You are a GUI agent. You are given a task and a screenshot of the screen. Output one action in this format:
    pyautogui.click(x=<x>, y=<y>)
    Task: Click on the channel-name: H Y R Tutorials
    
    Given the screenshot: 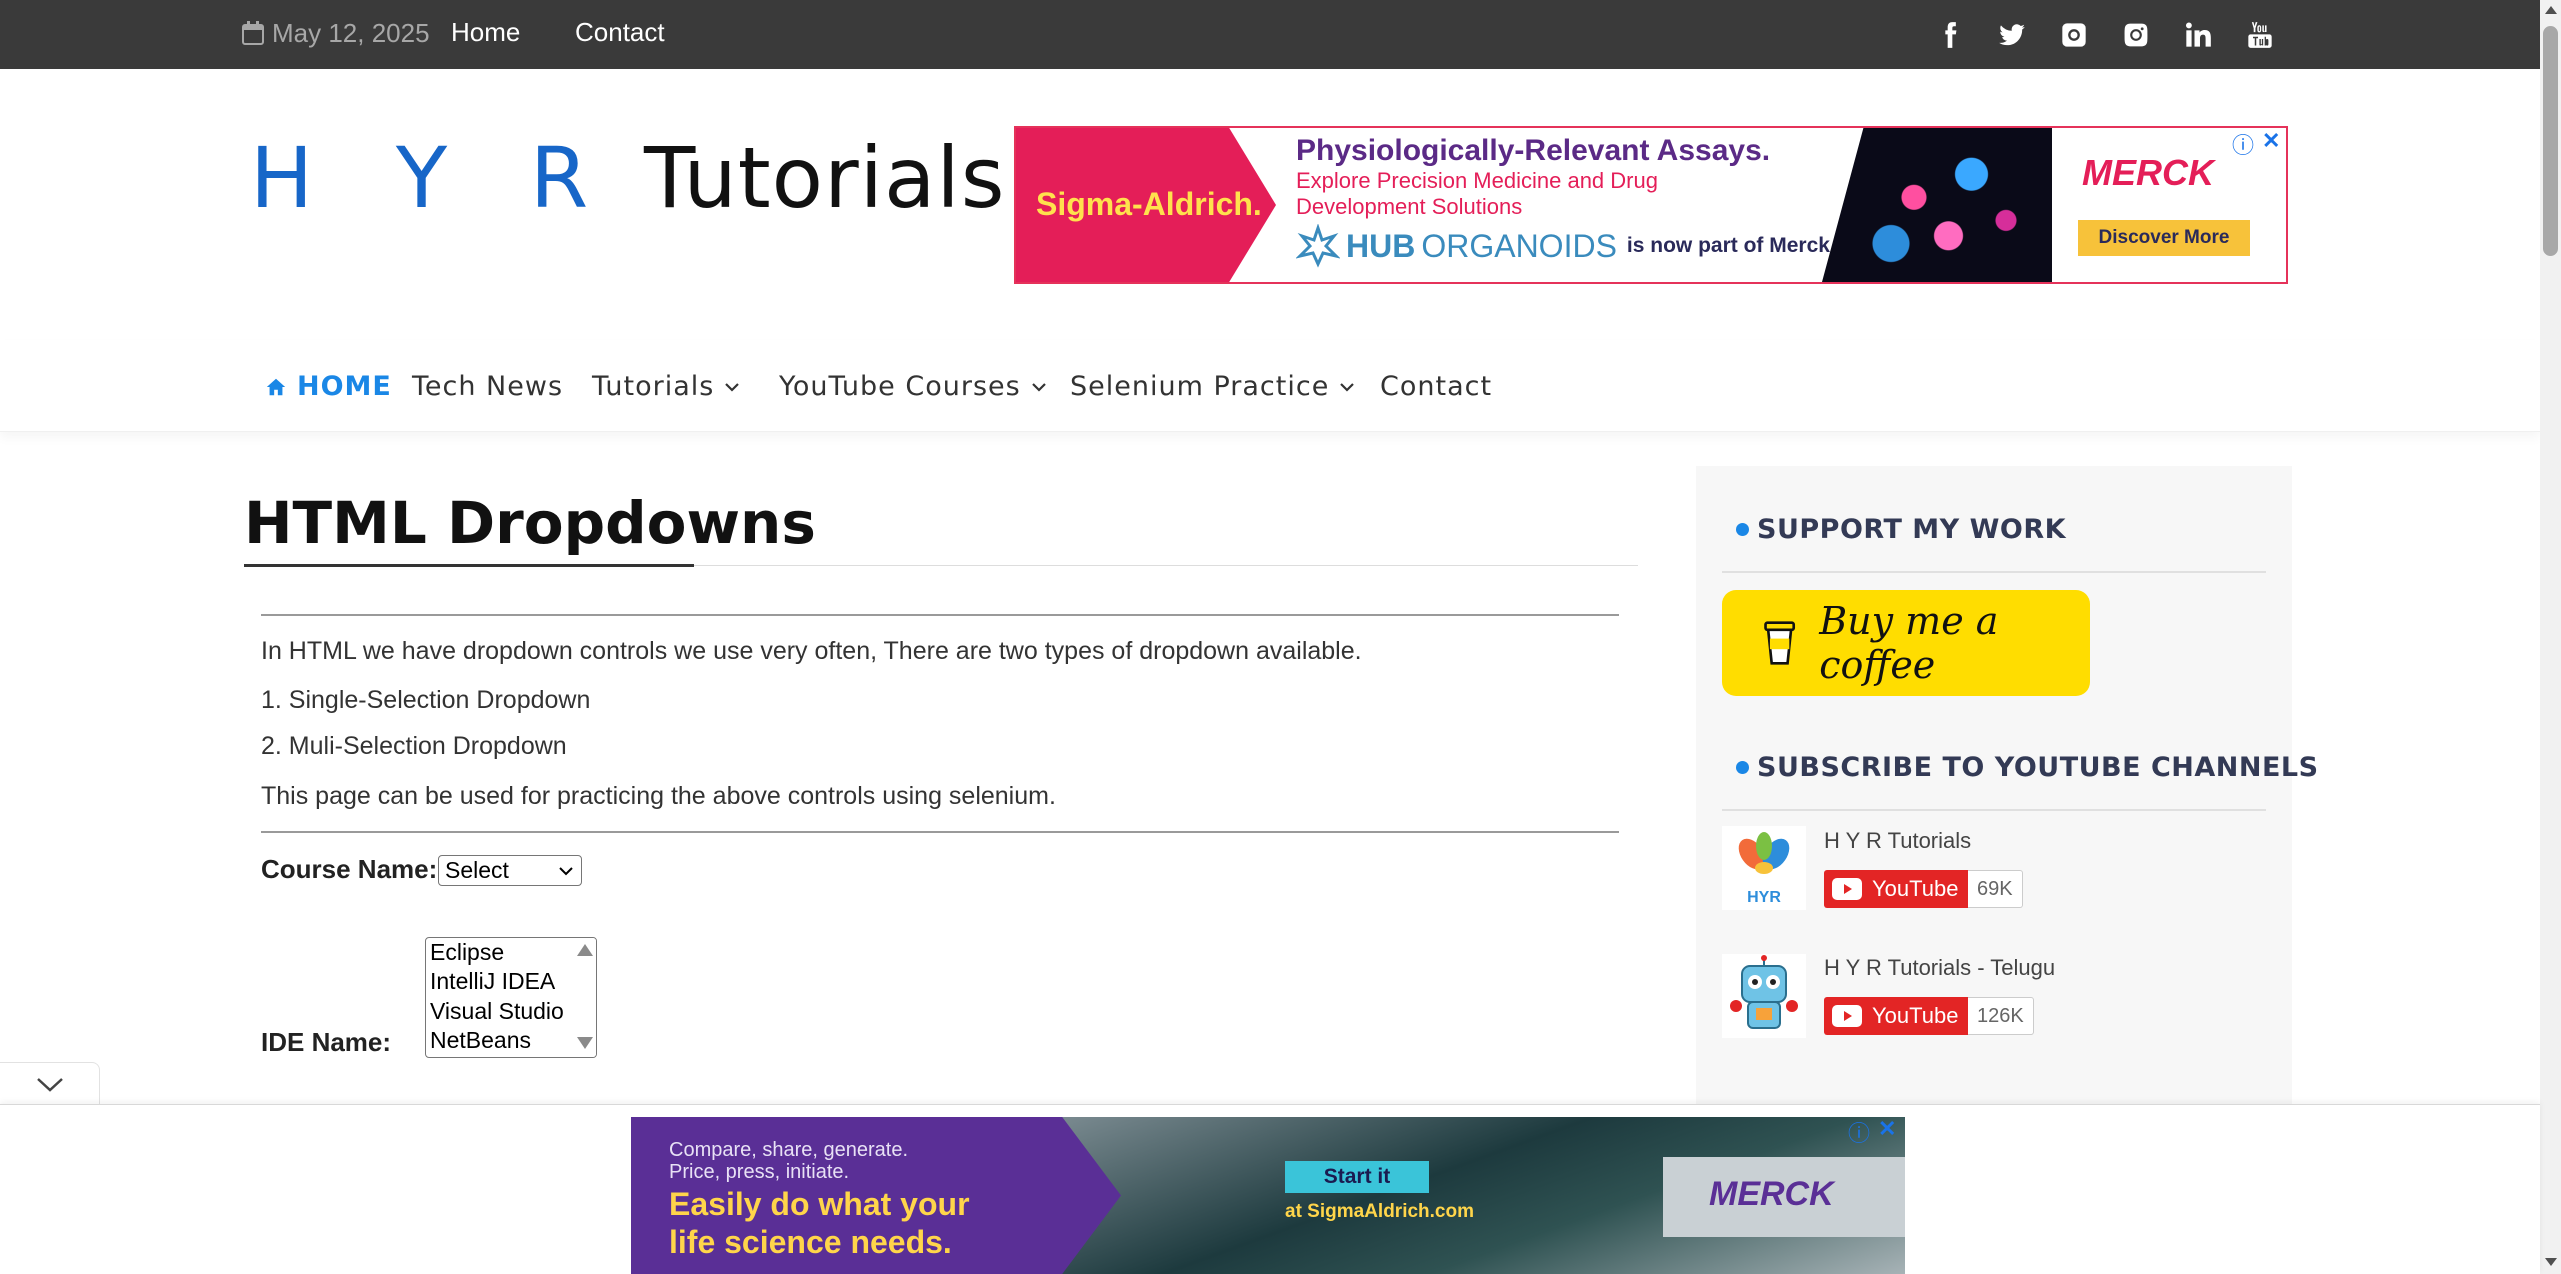 What is the action you would take?
    pyautogui.click(x=1897, y=841)
    